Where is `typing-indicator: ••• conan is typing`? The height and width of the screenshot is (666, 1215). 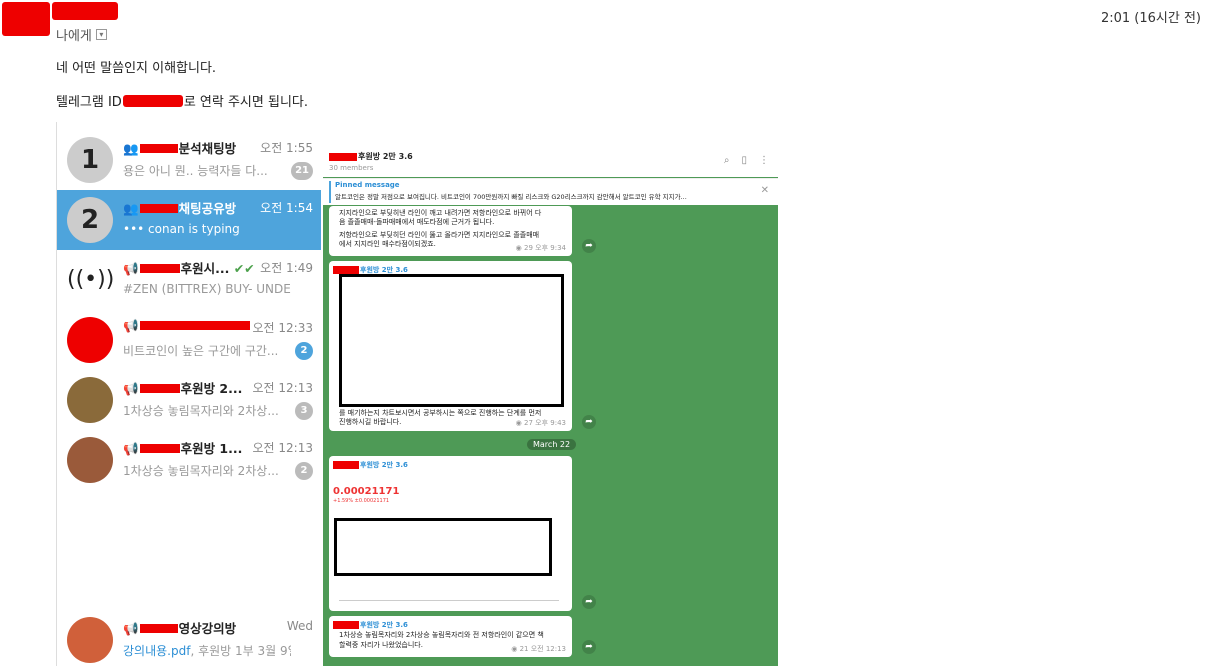 typing-indicator: ••• conan is typing is located at coordinates (181, 229).